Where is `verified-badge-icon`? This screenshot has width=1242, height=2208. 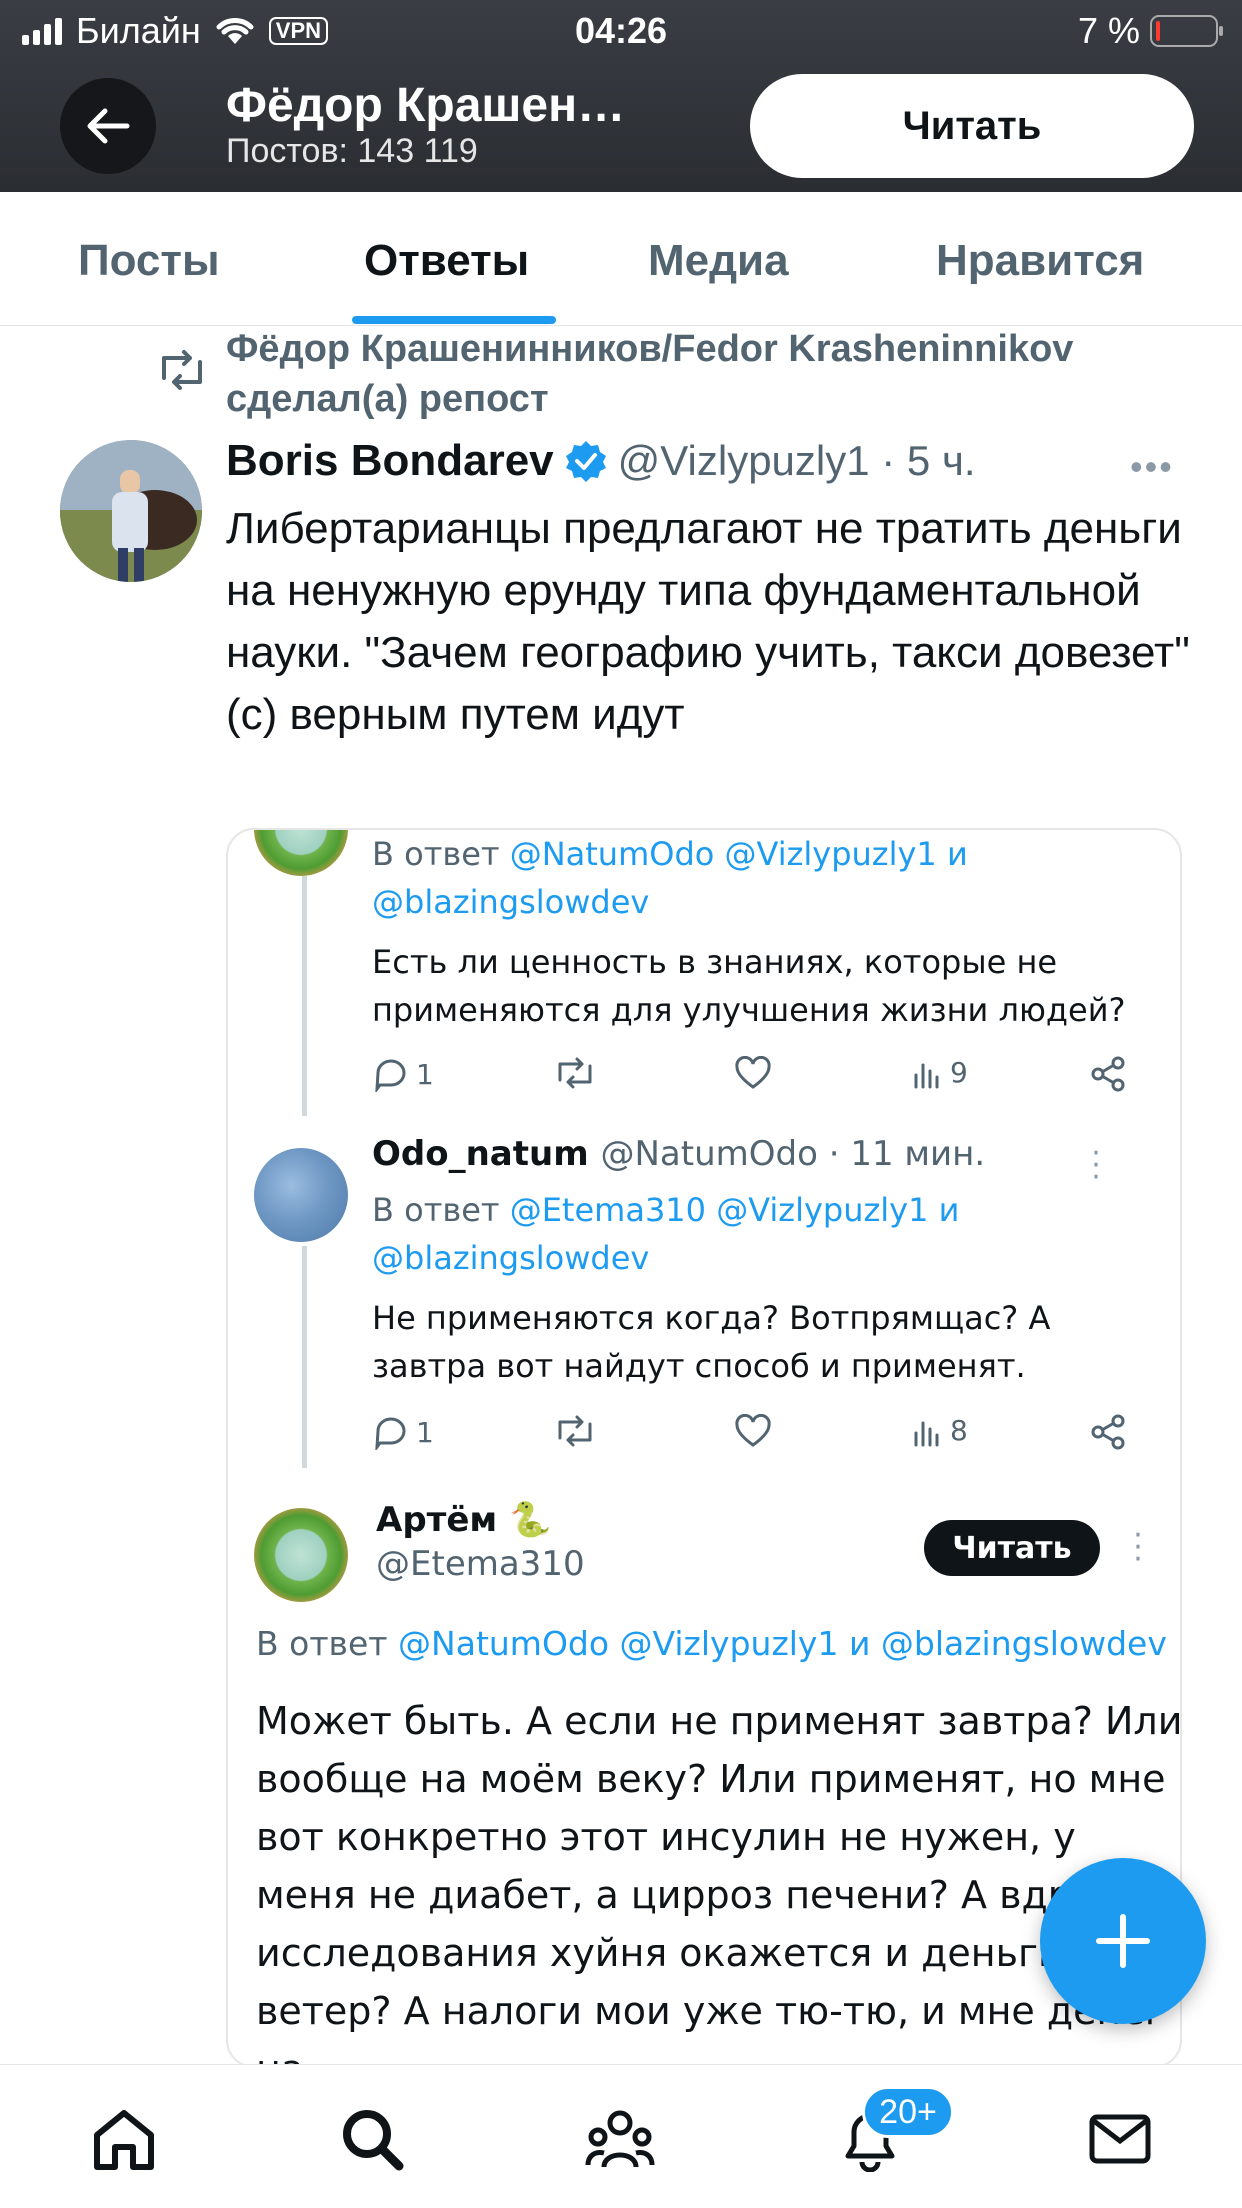 verified-badge-icon is located at coordinates (585, 461).